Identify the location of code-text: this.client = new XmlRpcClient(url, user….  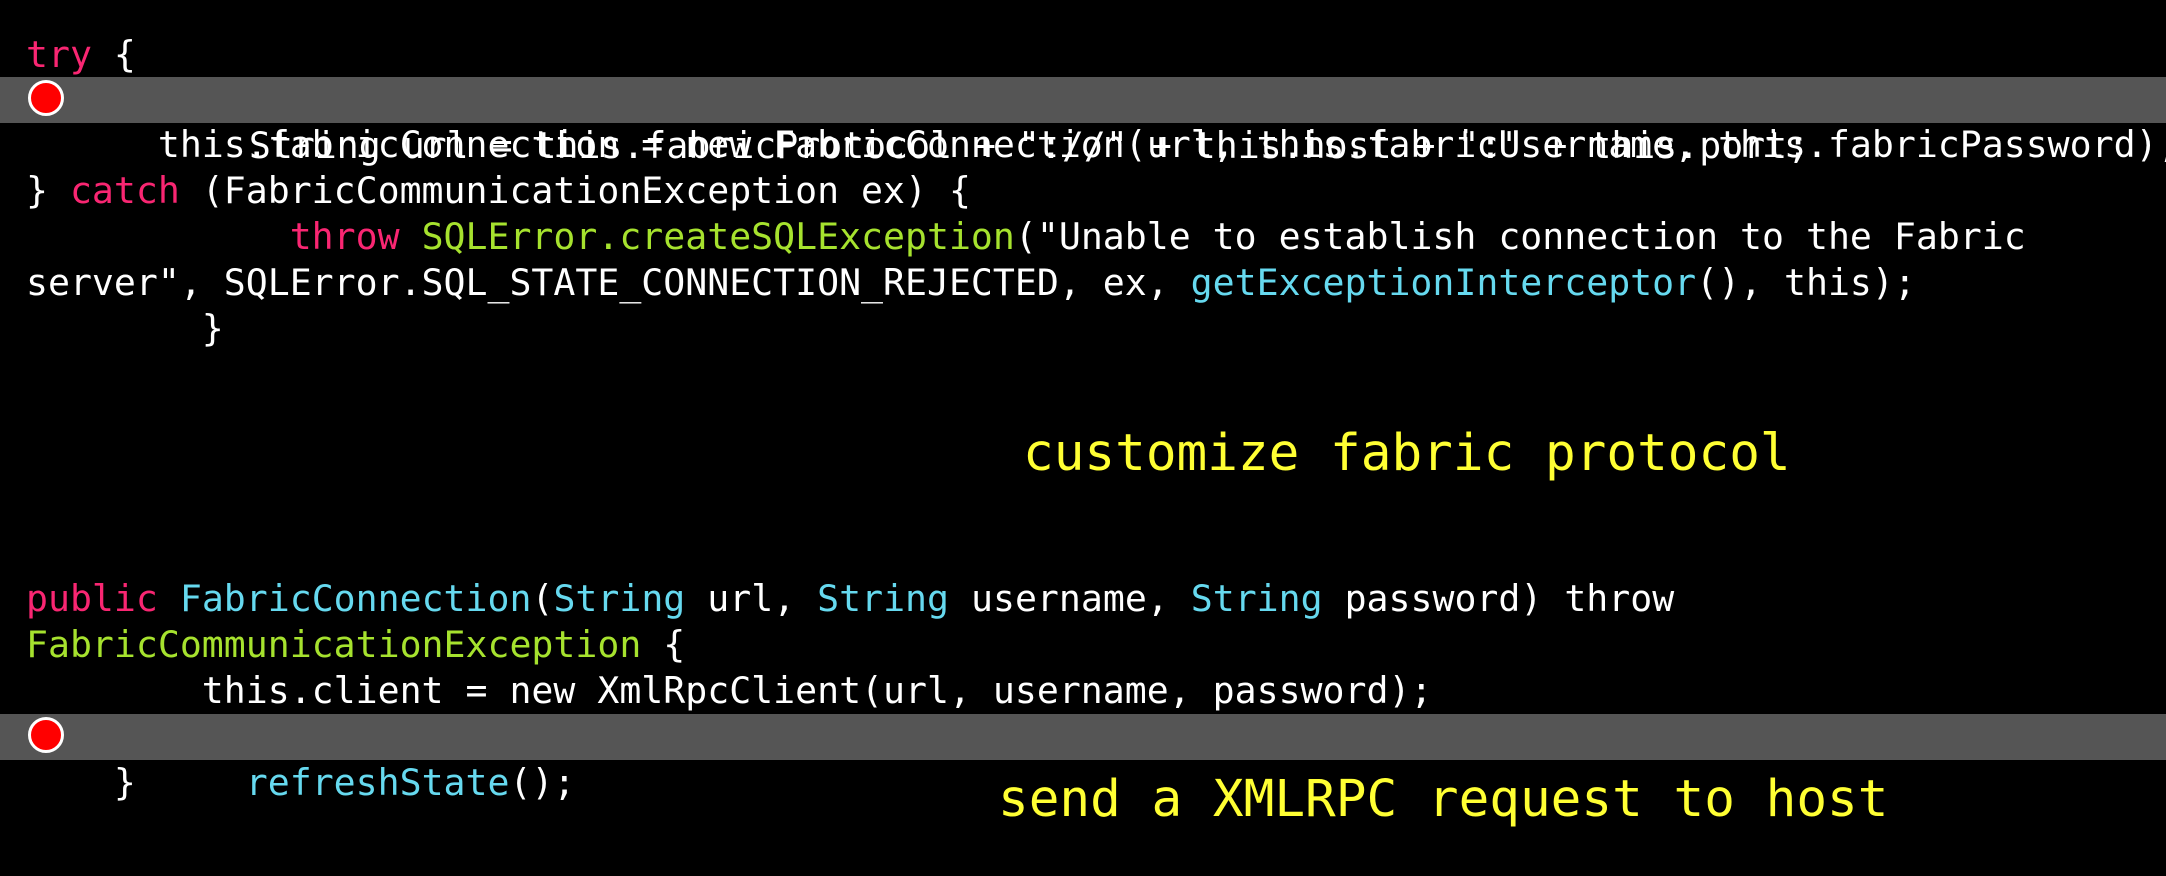
(729, 690).